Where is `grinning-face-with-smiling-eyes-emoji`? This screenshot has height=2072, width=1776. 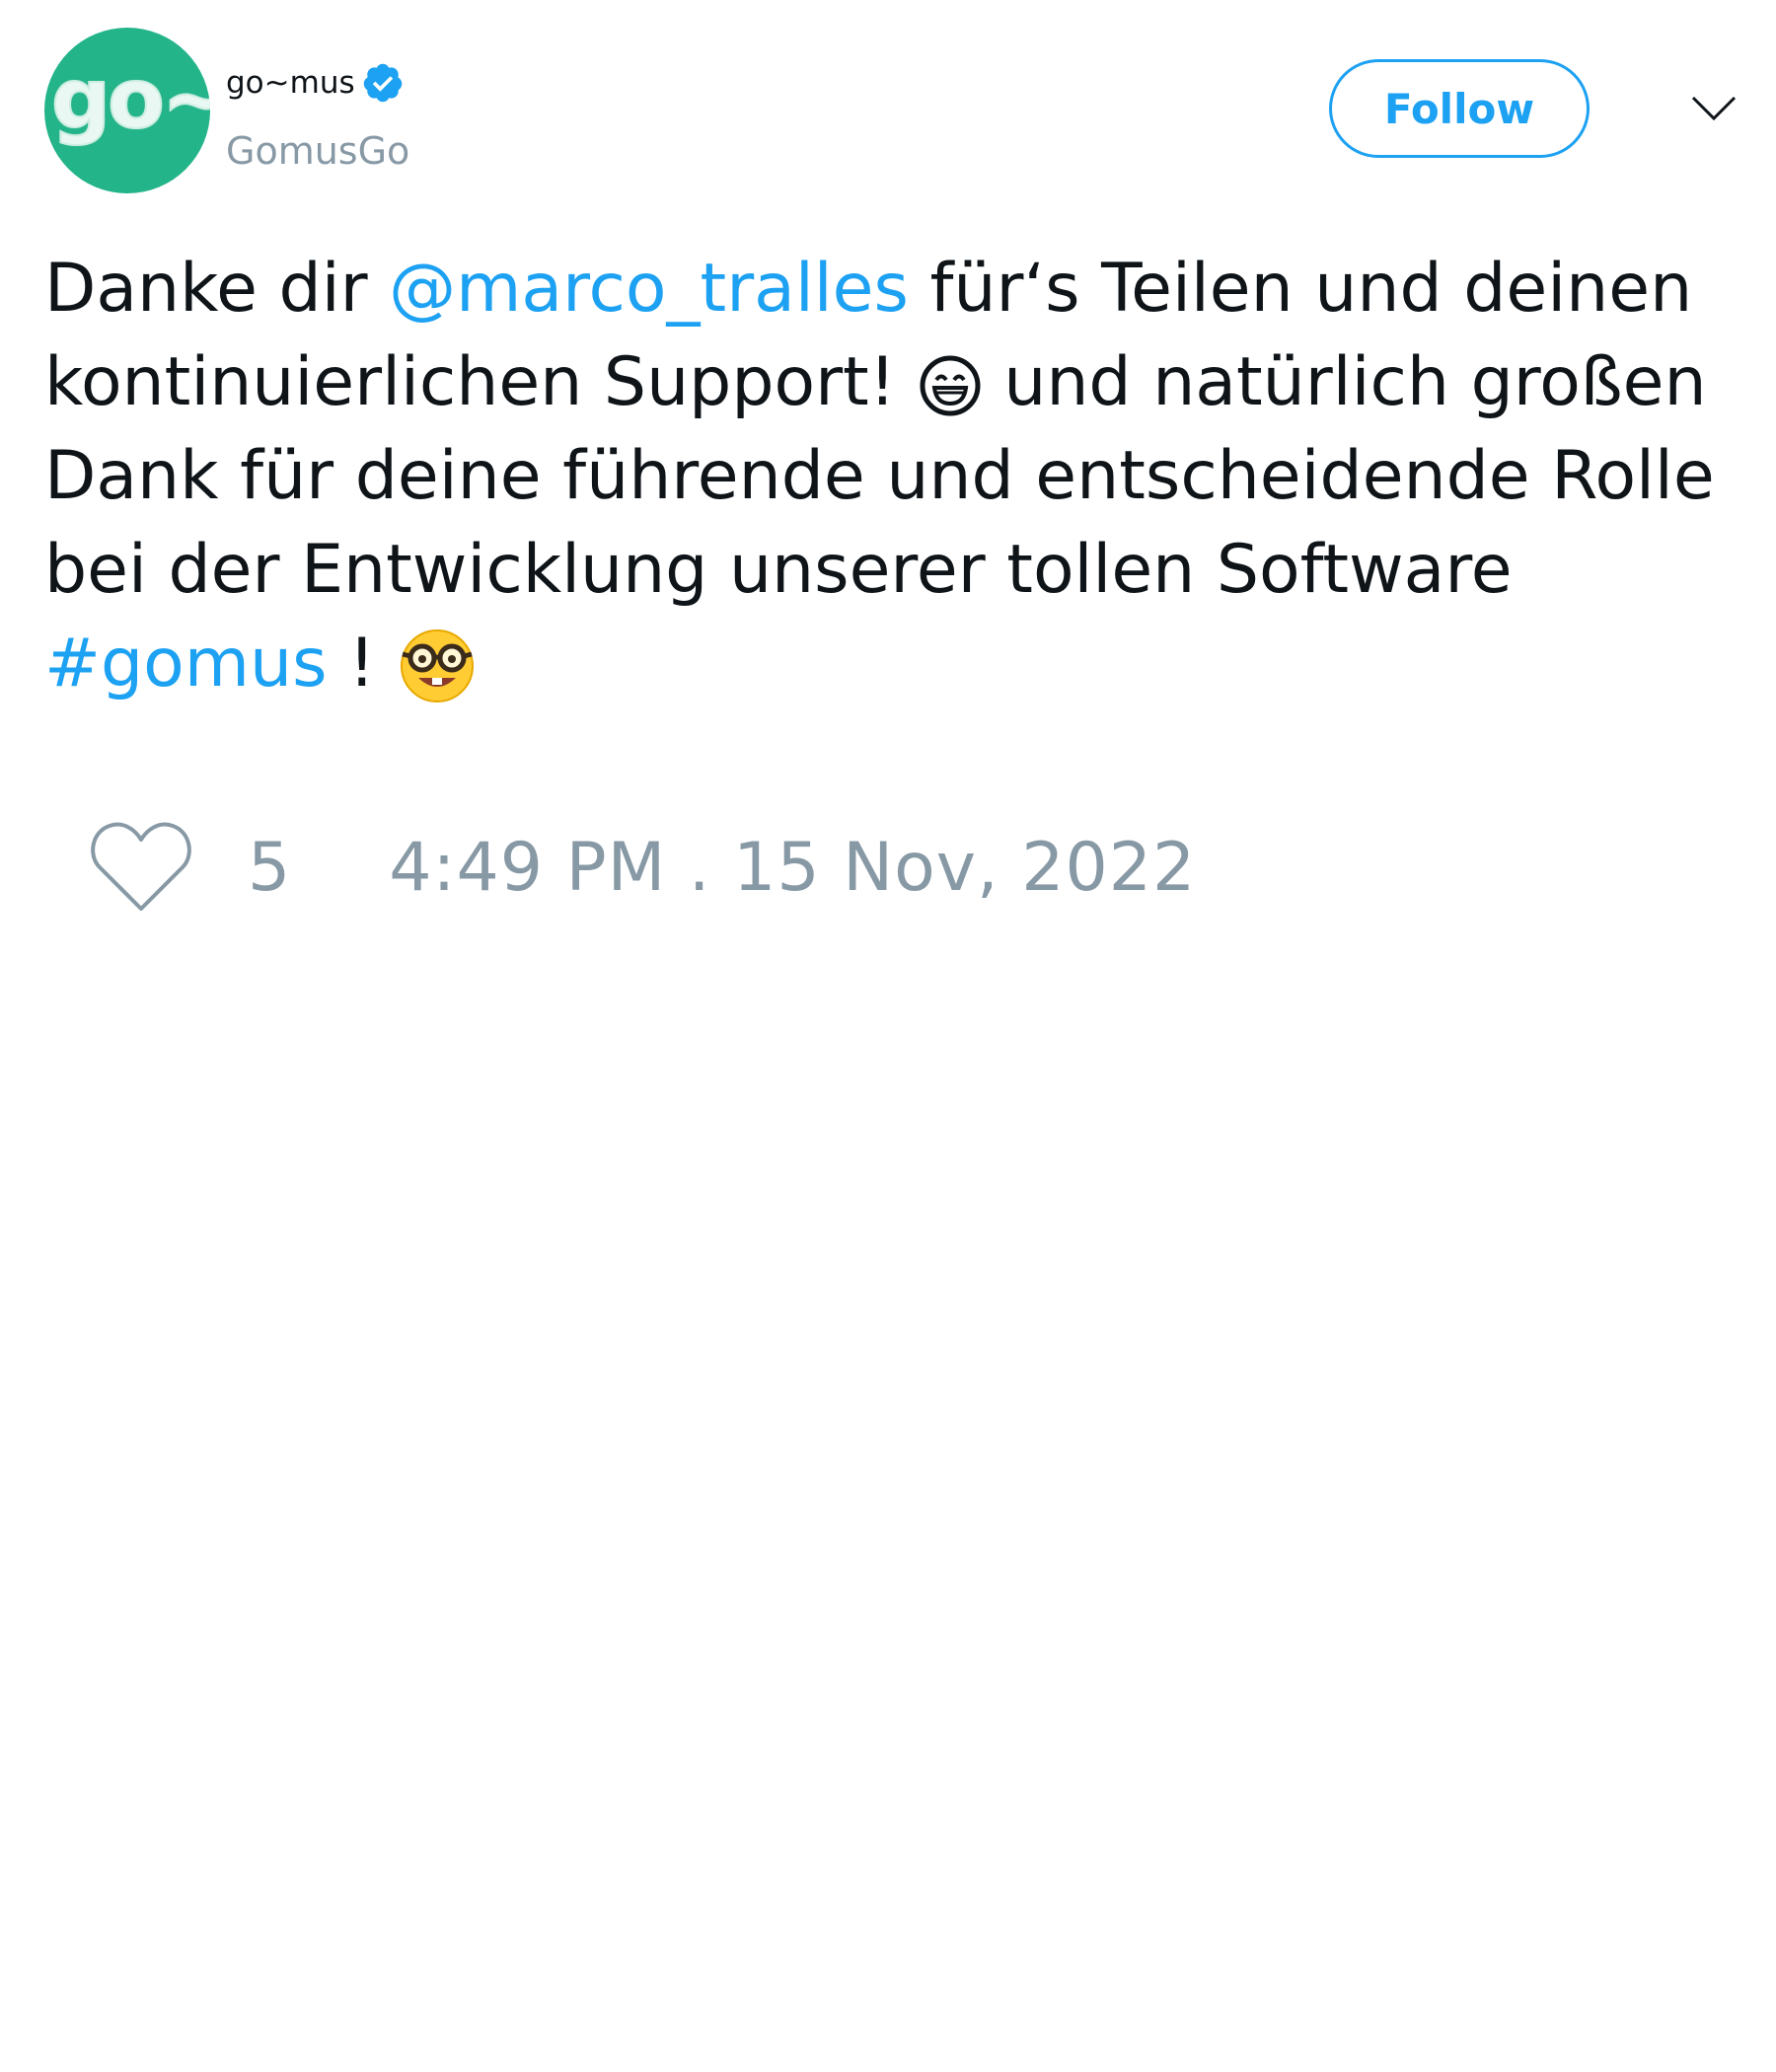 grinning-face-with-smiling-eyes-emoji is located at coordinates (951, 386).